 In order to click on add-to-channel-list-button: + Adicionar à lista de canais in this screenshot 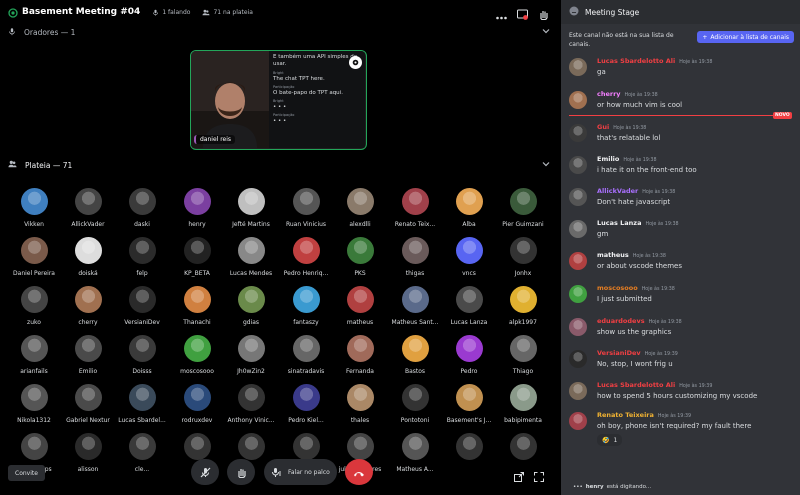, I will do `click(745, 37)`.